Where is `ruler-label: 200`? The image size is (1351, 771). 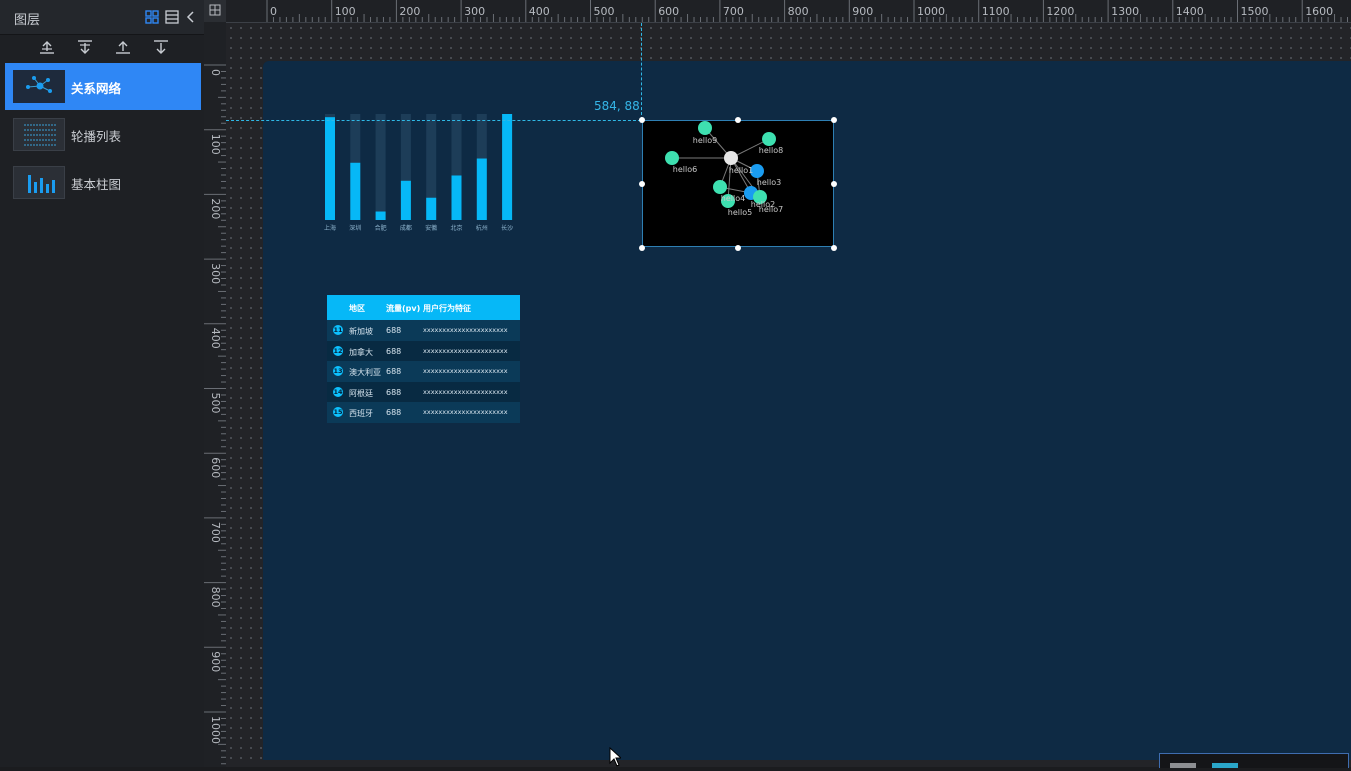 ruler-label: 200 is located at coordinates (215, 208).